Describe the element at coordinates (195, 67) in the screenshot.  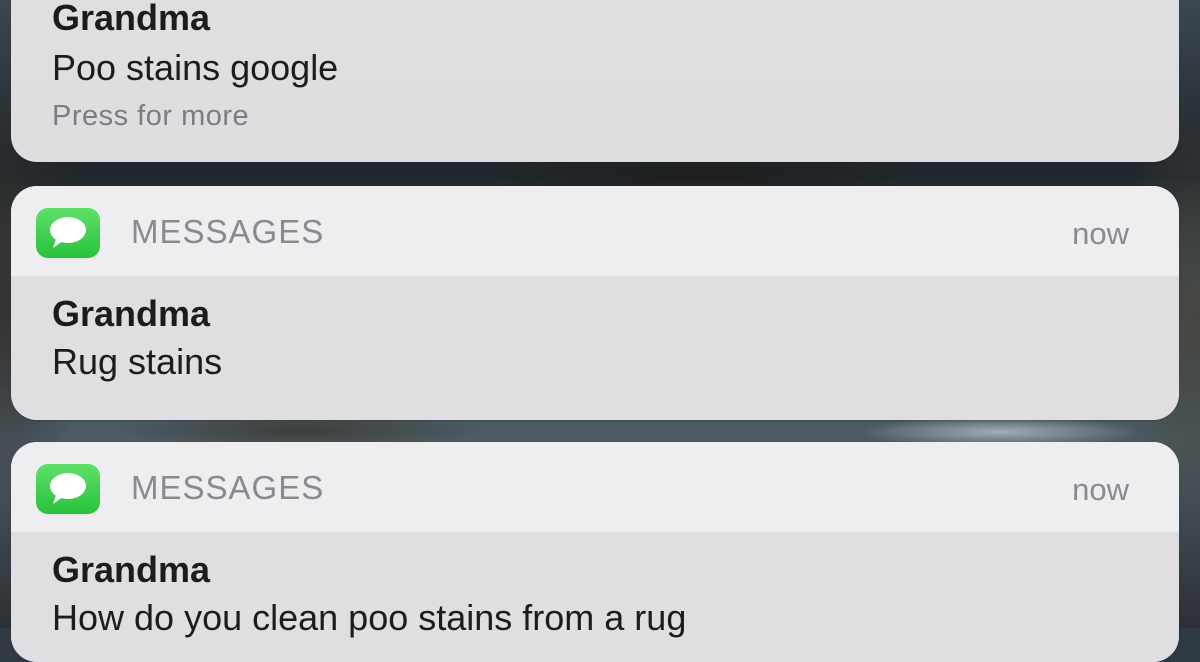
I see `notification-message: Poo stains google` at that location.